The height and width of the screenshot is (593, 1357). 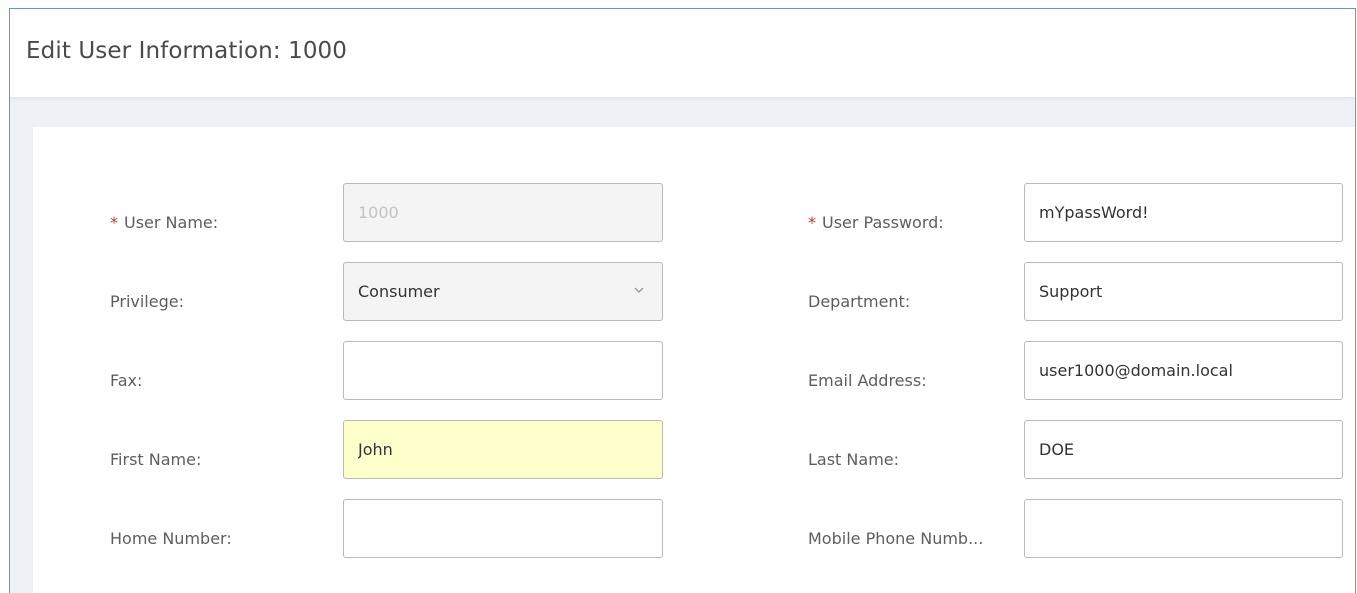 I want to click on first-name-label: First Name:, so click(x=156, y=459).